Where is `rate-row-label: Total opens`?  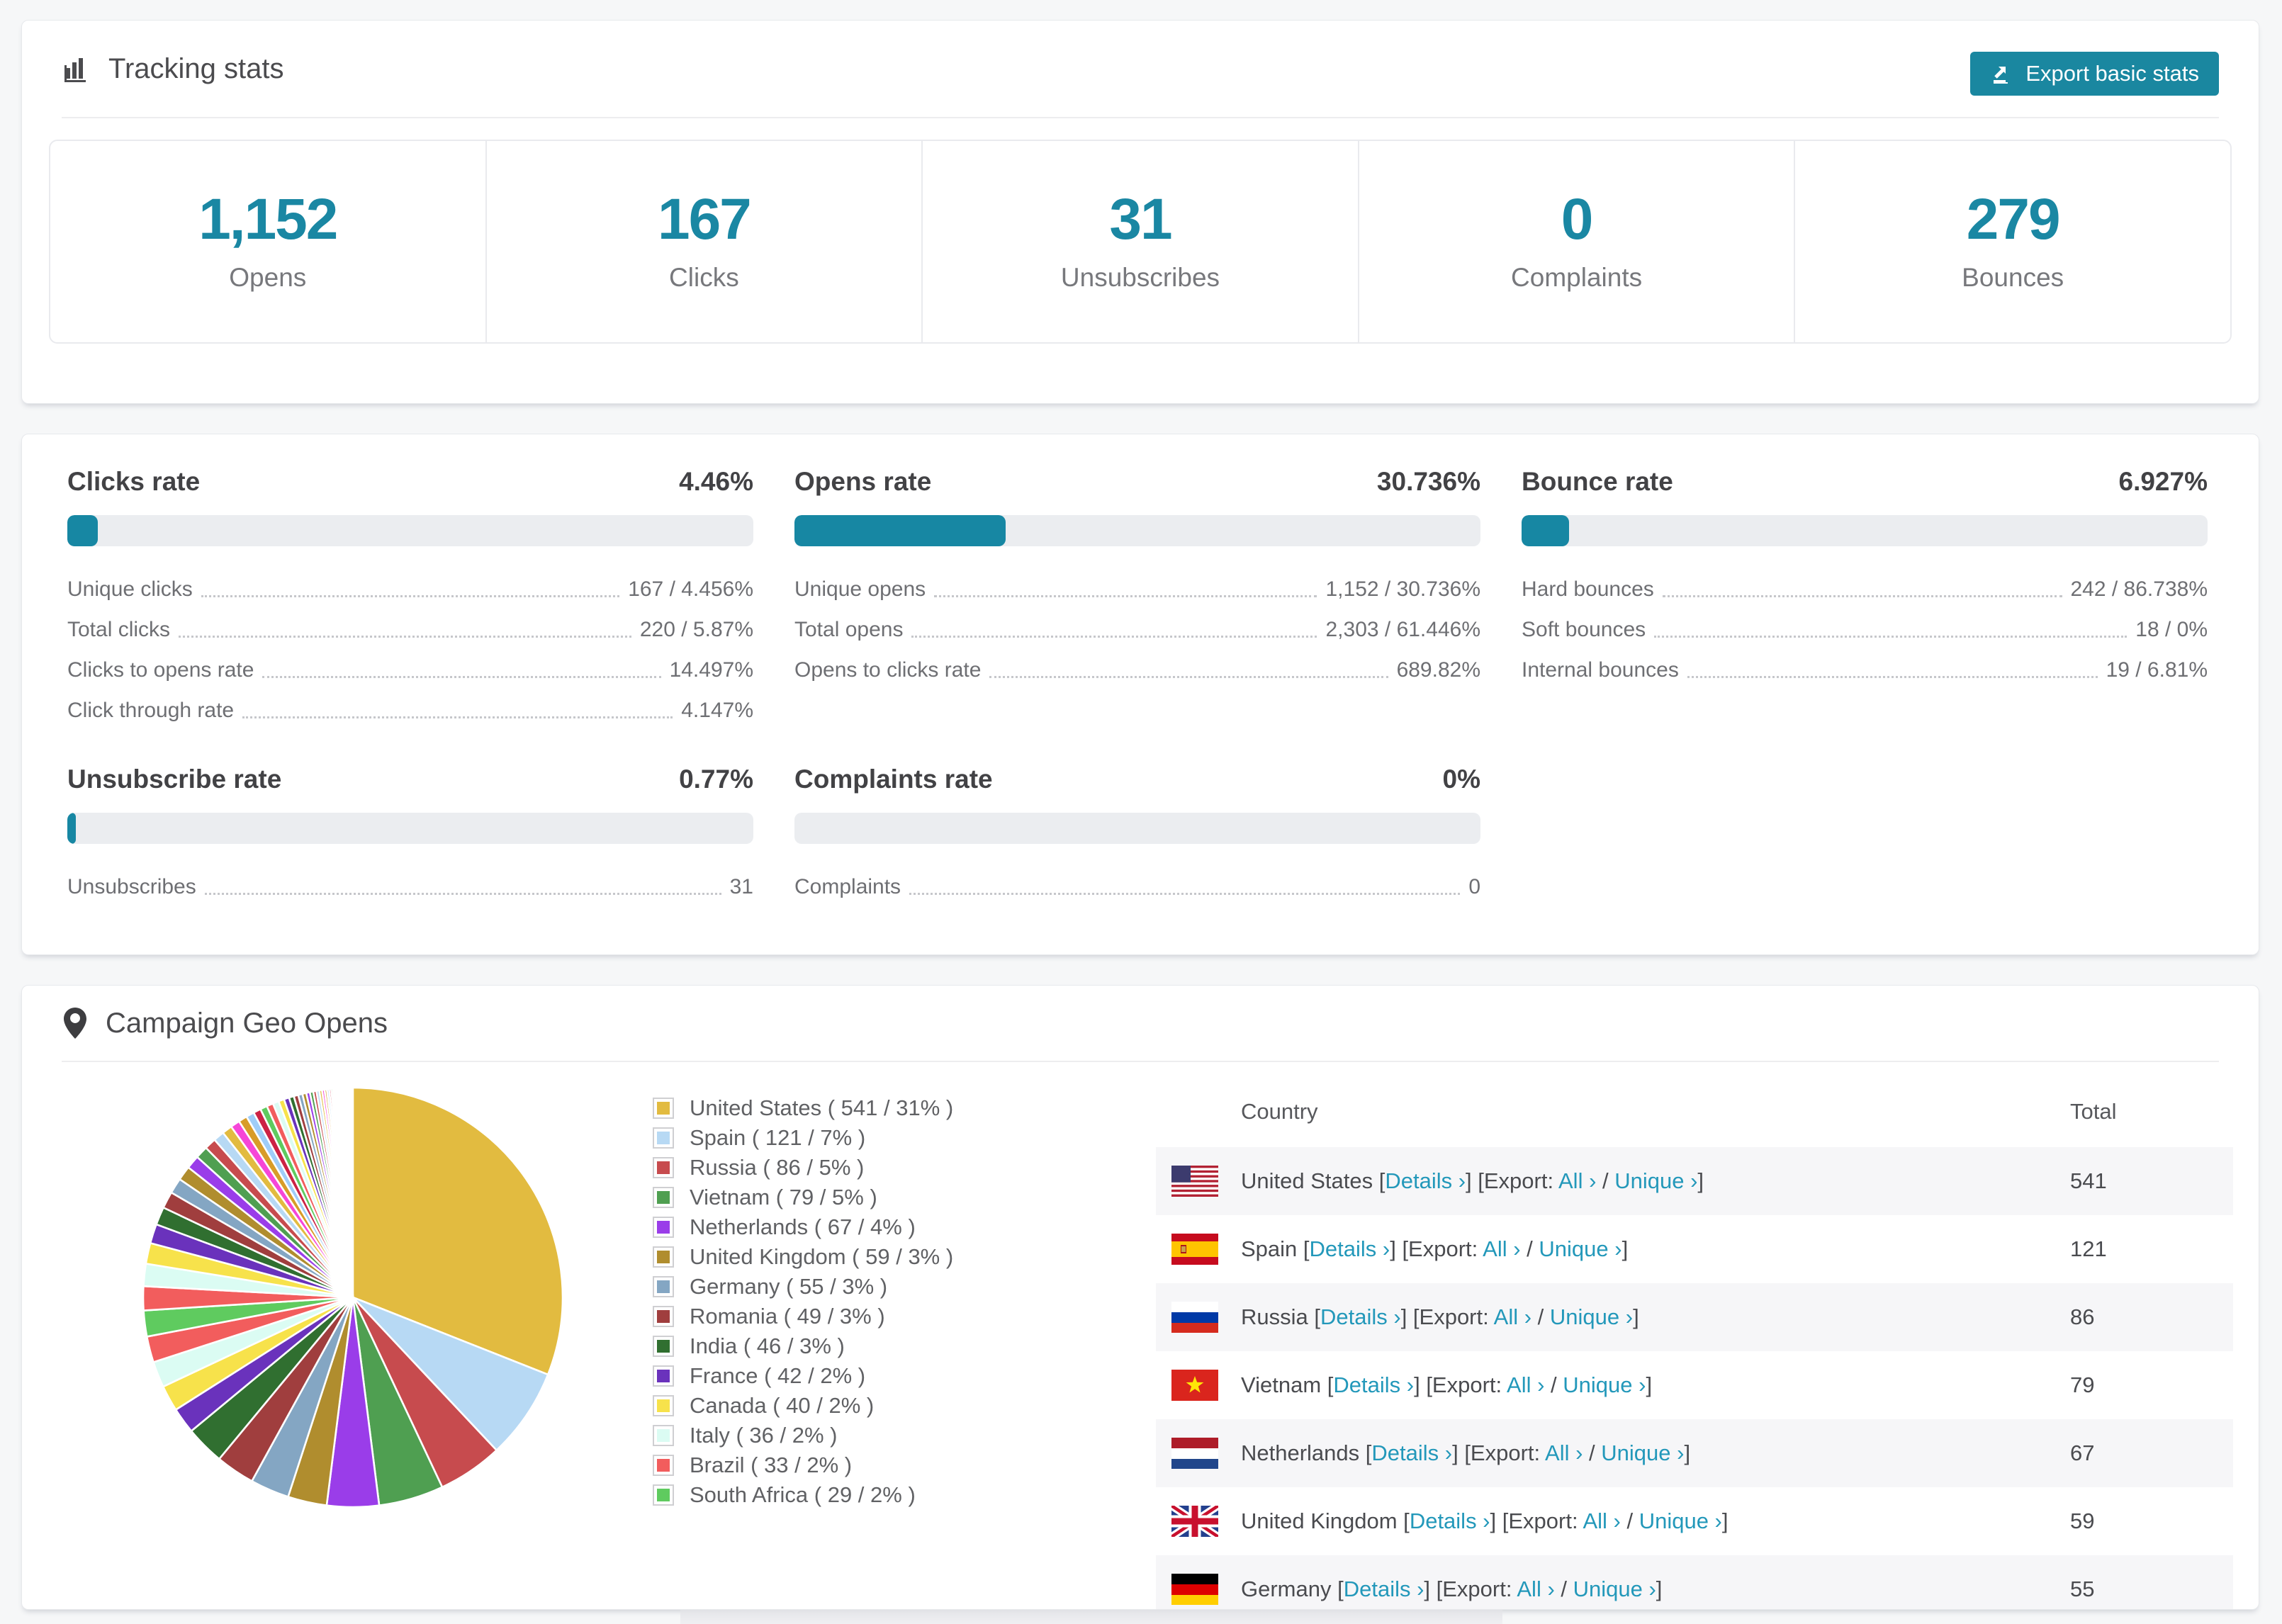
rate-row-label: Total opens is located at coordinates (849, 629).